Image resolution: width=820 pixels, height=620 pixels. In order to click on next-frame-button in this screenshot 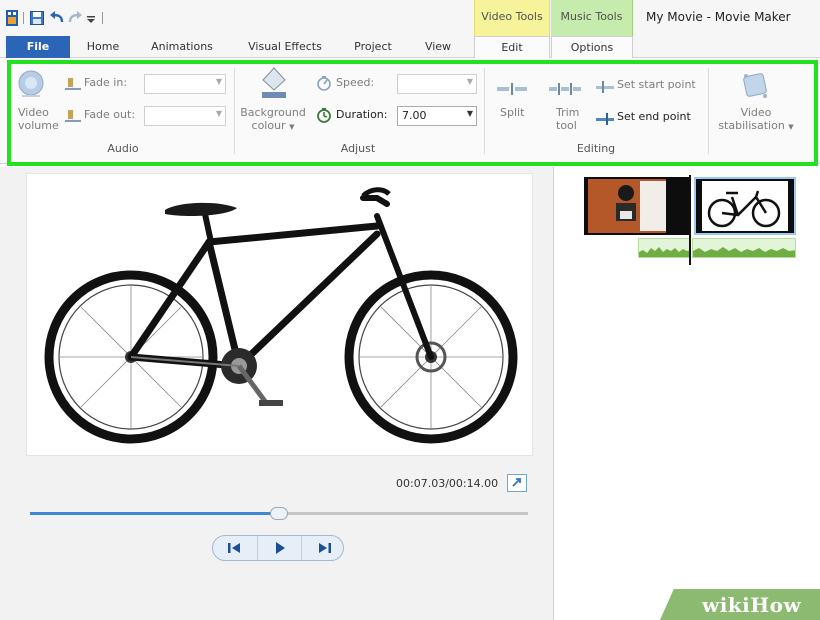, I will do `click(323, 548)`.